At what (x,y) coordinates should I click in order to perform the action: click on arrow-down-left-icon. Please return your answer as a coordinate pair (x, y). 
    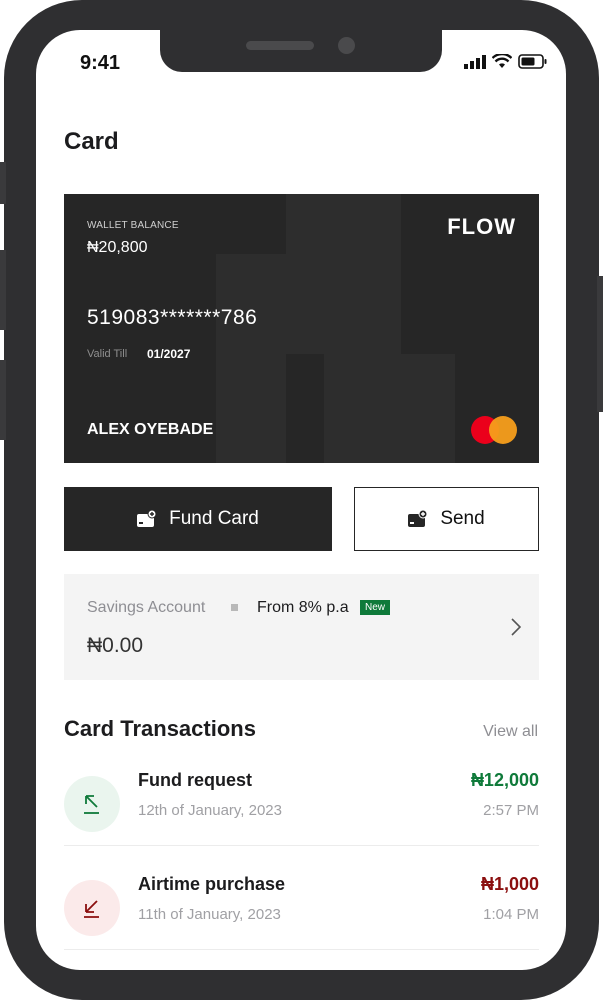
    Looking at the image, I should click on (91, 909).